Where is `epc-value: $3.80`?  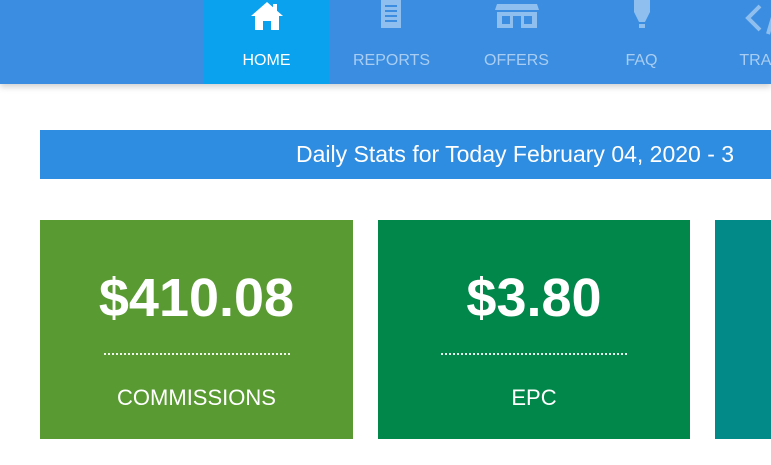
epc-value: $3.80 is located at coordinates (534, 298).